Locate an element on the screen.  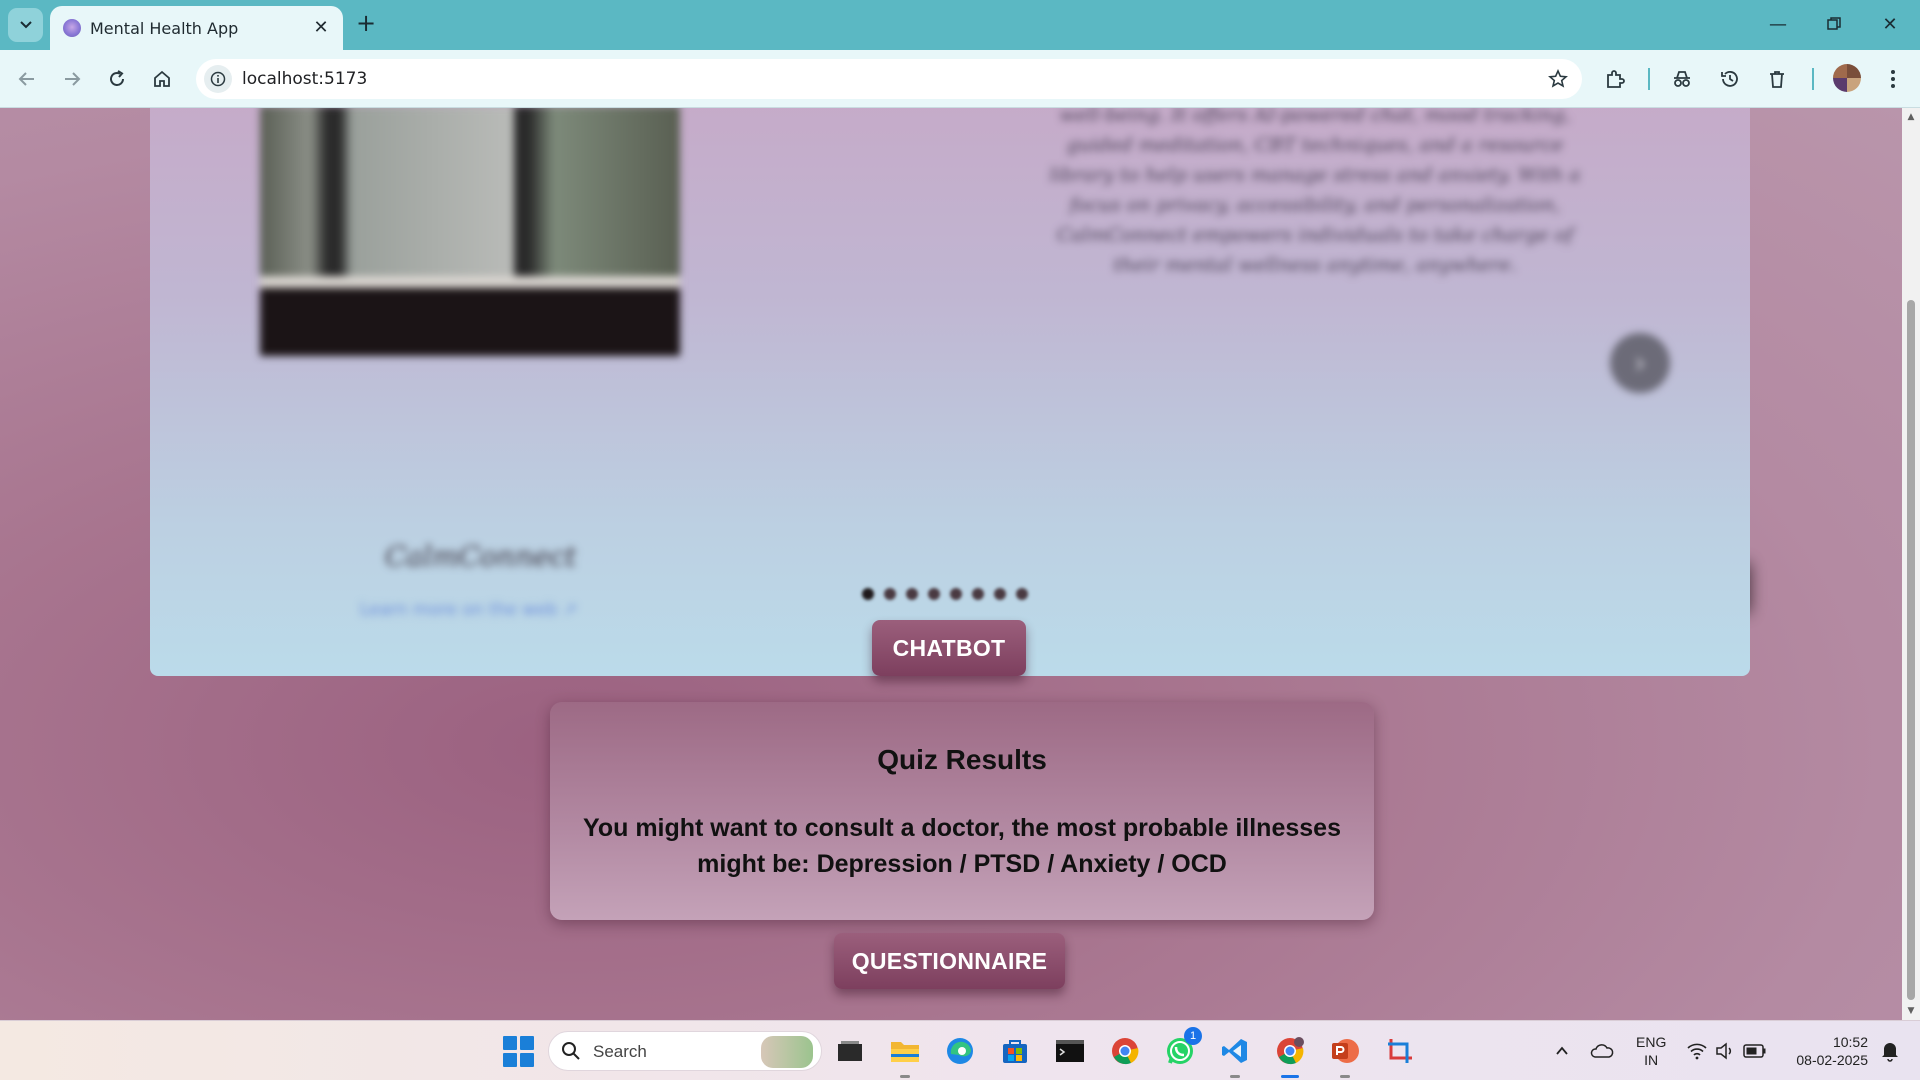
clock: 10:52 08-02-2025 is located at coordinates (1826, 1051).